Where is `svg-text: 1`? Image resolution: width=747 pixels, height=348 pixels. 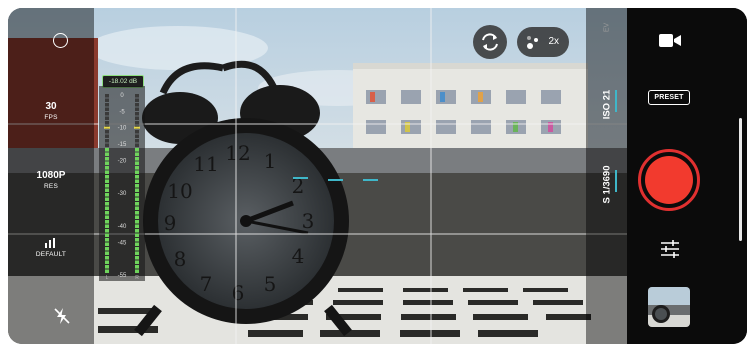 svg-text: 1 is located at coordinates (270, 161).